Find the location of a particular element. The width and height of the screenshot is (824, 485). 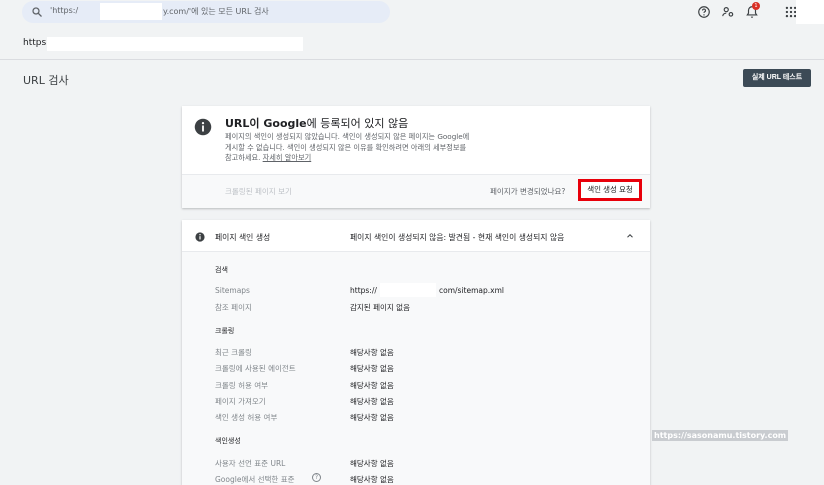

google-canonical-value: 해당사항 없음 is located at coordinates (372, 479).